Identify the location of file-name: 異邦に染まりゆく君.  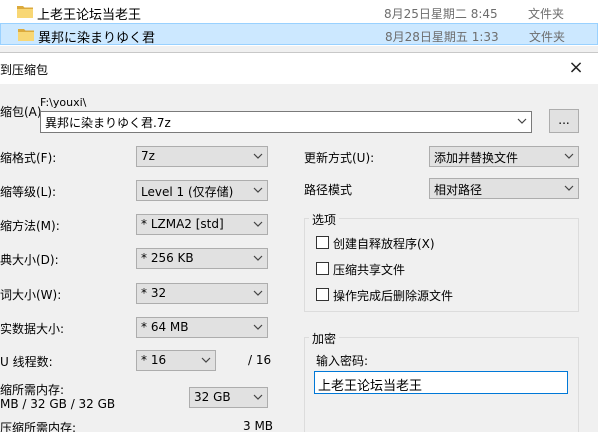
(97, 38).